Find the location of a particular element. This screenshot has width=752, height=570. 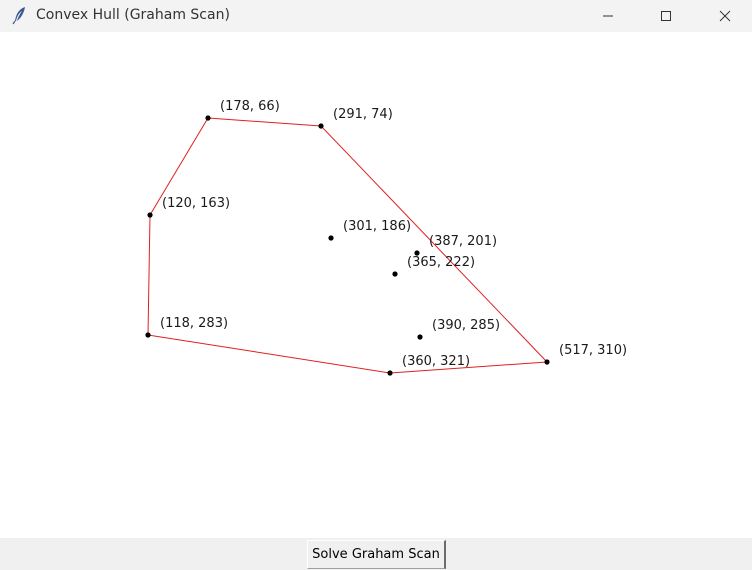

point-label: (365, 222) is located at coordinates (441, 262).